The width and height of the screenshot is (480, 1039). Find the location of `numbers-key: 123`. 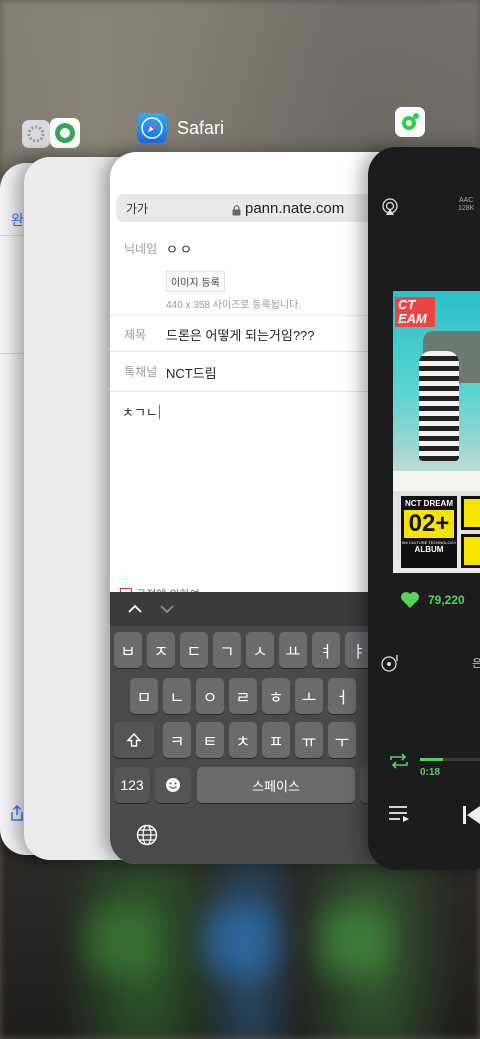

numbers-key: 123 is located at coordinates (132, 785).